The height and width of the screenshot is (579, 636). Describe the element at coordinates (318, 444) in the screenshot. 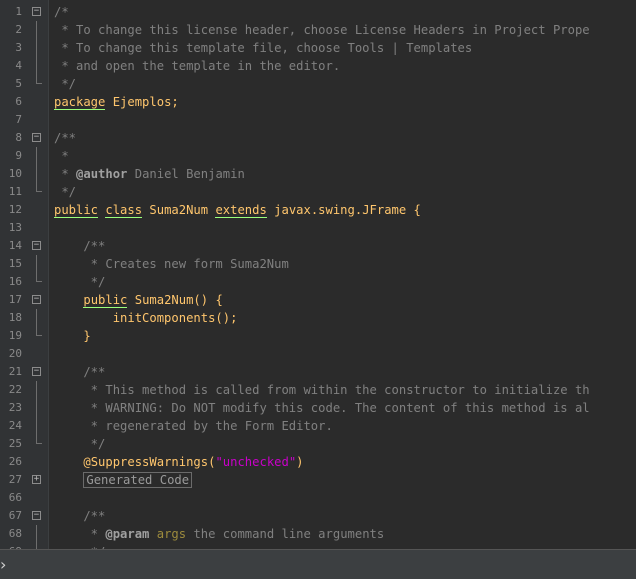

I see `code-line: 25 */` at that location.